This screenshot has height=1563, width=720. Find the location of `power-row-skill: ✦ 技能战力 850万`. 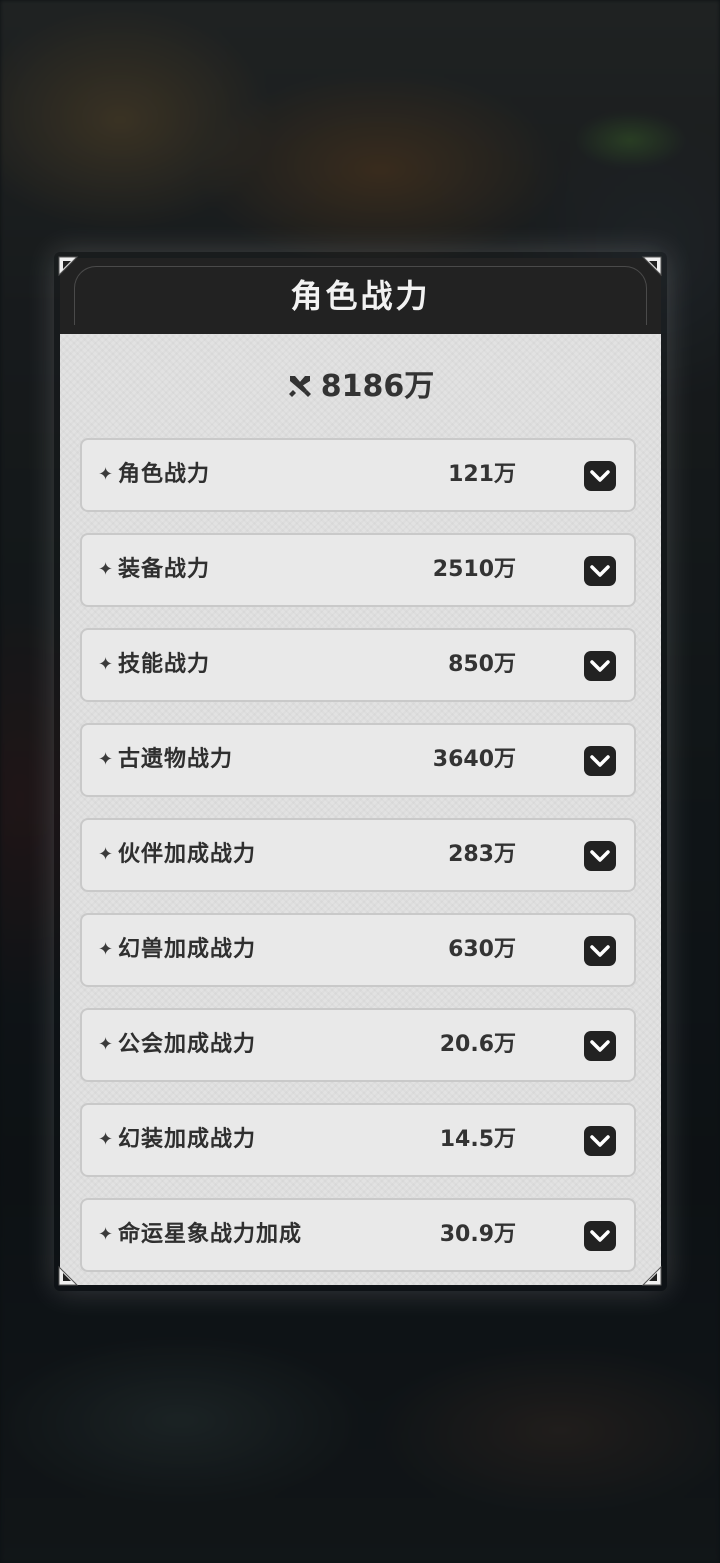

power-row-skill: ✦ 技能战力 850万 is located at coordinates (358, 665).